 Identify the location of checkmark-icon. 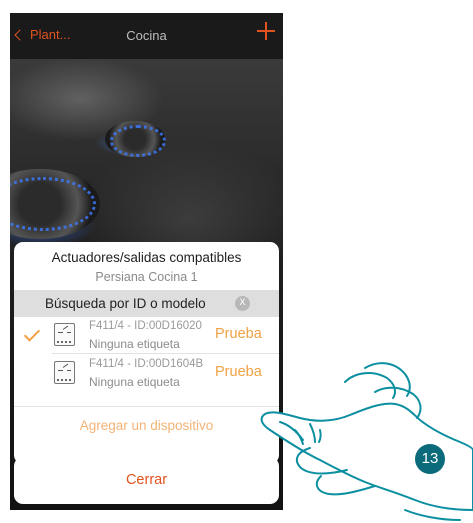
(32, 333).